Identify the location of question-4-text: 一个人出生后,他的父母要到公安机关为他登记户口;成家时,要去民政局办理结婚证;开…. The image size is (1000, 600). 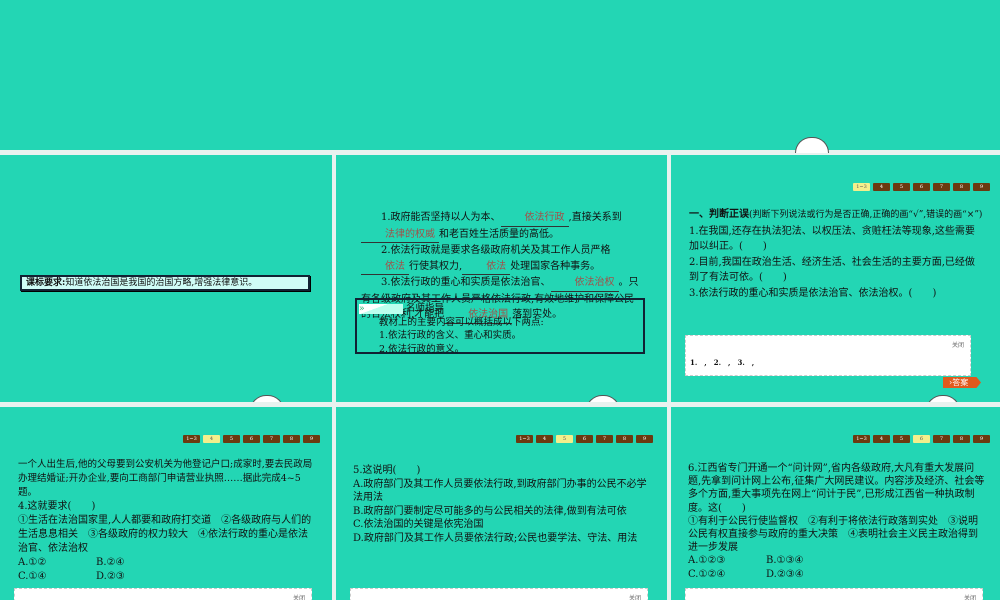
(165, 520).